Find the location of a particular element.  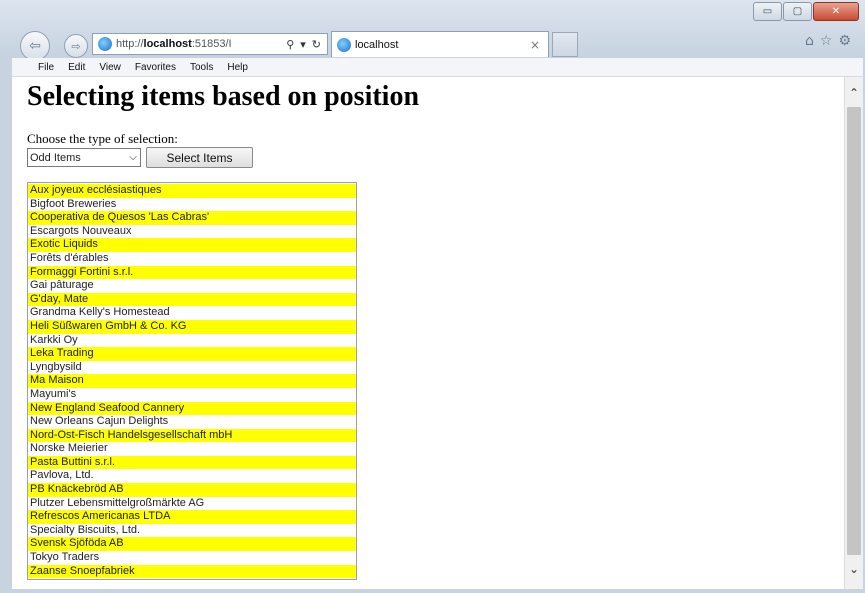

maximize-button: ▢ is located at coordinates (797, 11).